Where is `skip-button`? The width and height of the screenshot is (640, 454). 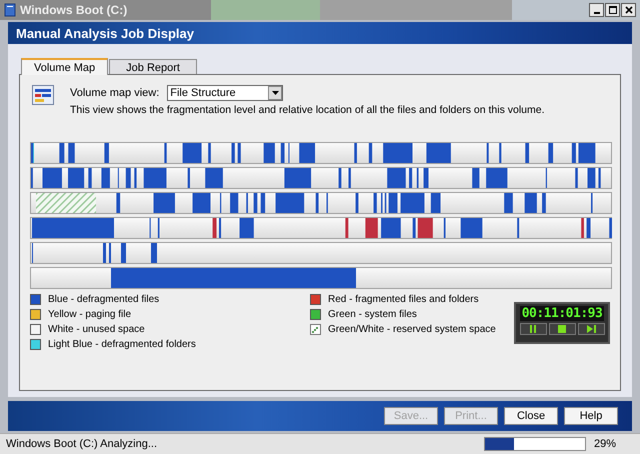
skip-button is located at coordinates (591, 329).